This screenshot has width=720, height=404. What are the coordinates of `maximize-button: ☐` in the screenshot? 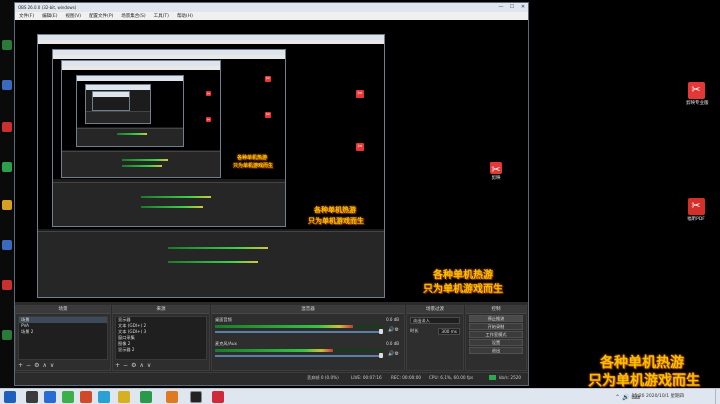 It's located at (512, 7).